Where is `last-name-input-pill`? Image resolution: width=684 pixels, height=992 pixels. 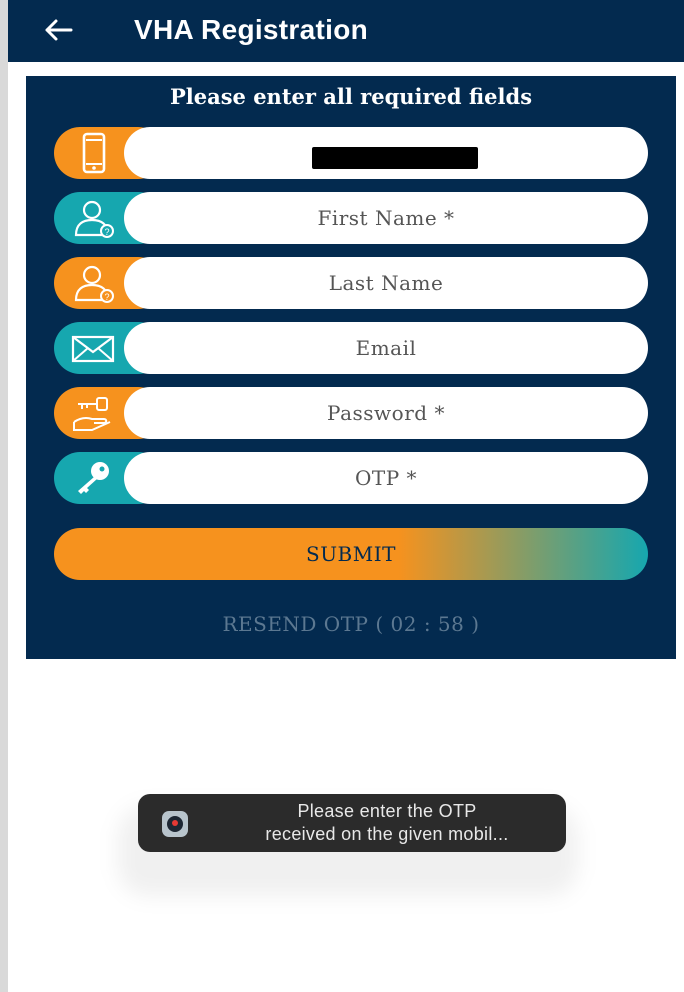 last-name-input-pill is located at coordinates (386, 283).